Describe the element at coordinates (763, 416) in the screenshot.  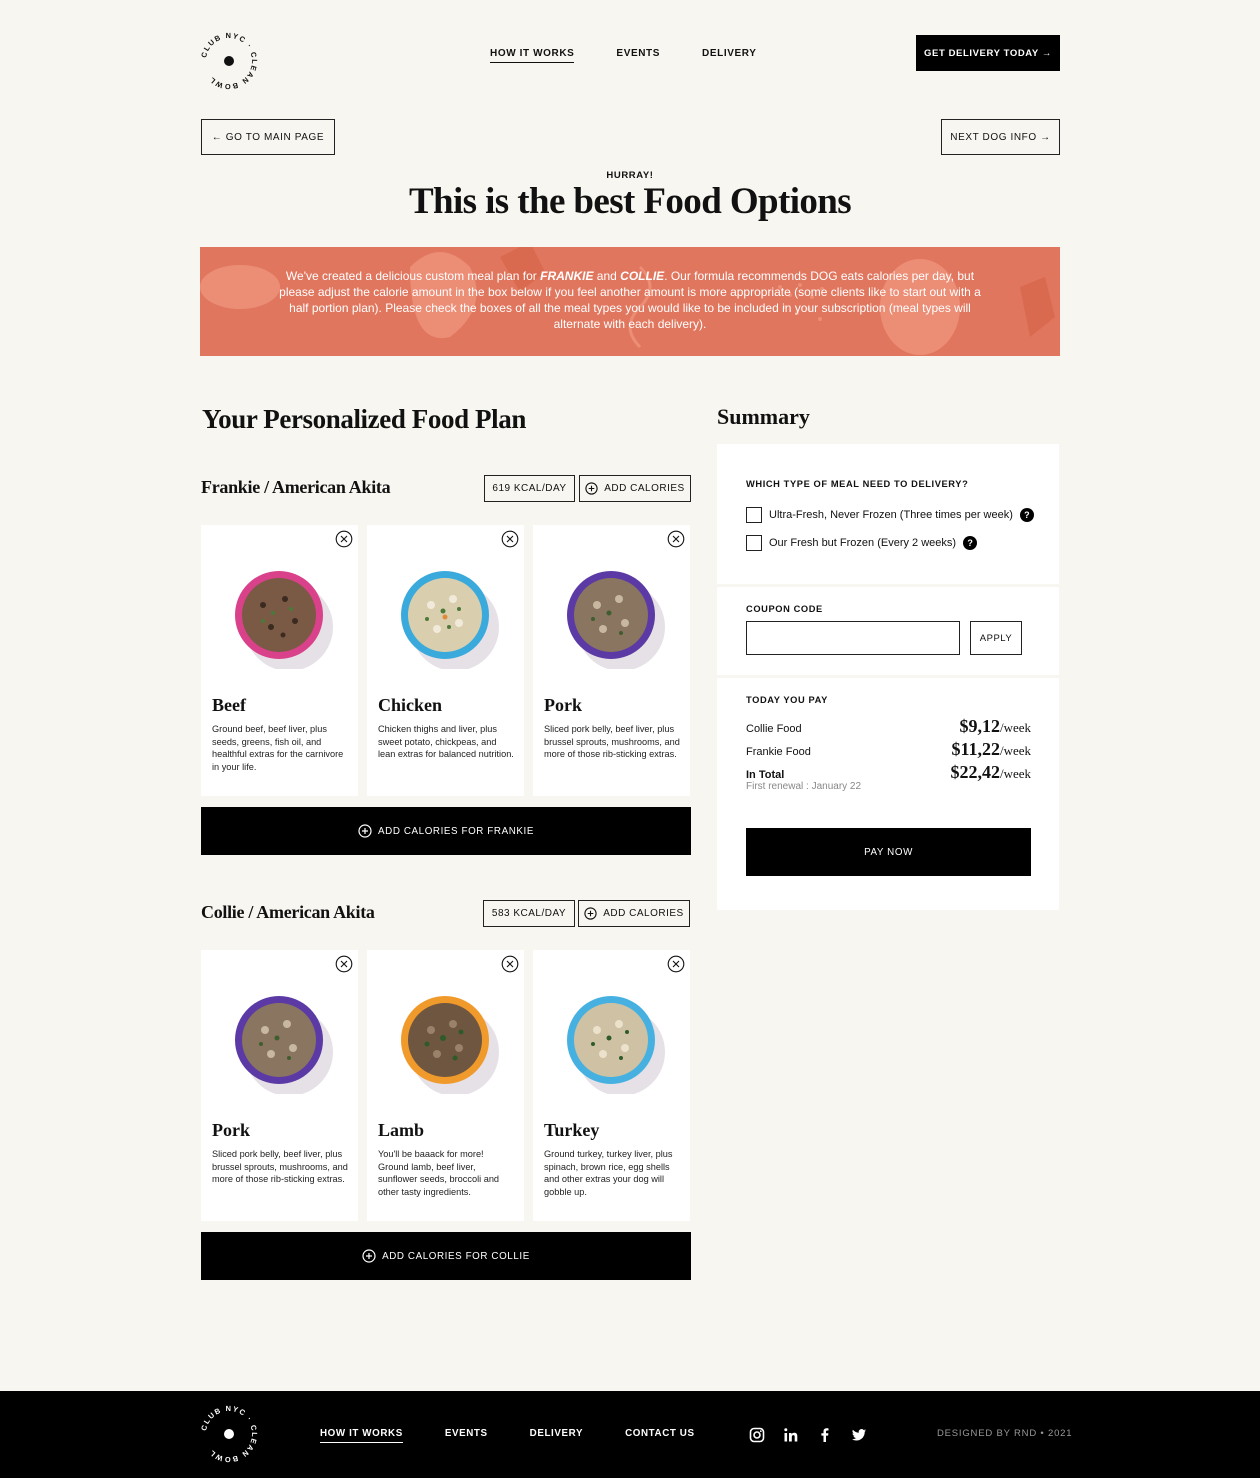
I see `summary-title: Summary` at that location.